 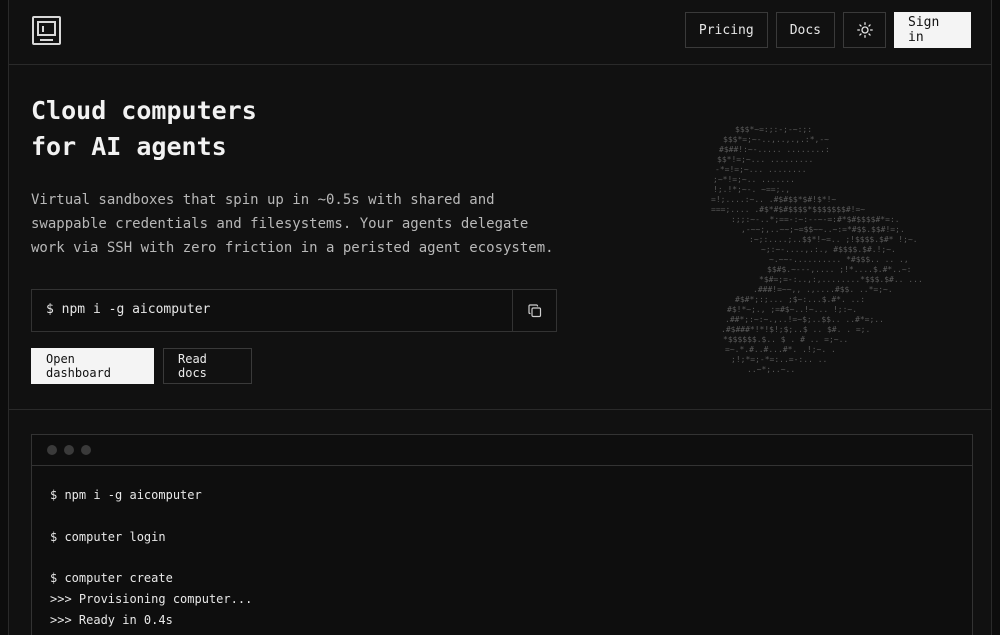 What do you see at coordinates (502, 450) in the screenshot?
I see `terminal-title-bar` at bounding box center [502, 450].